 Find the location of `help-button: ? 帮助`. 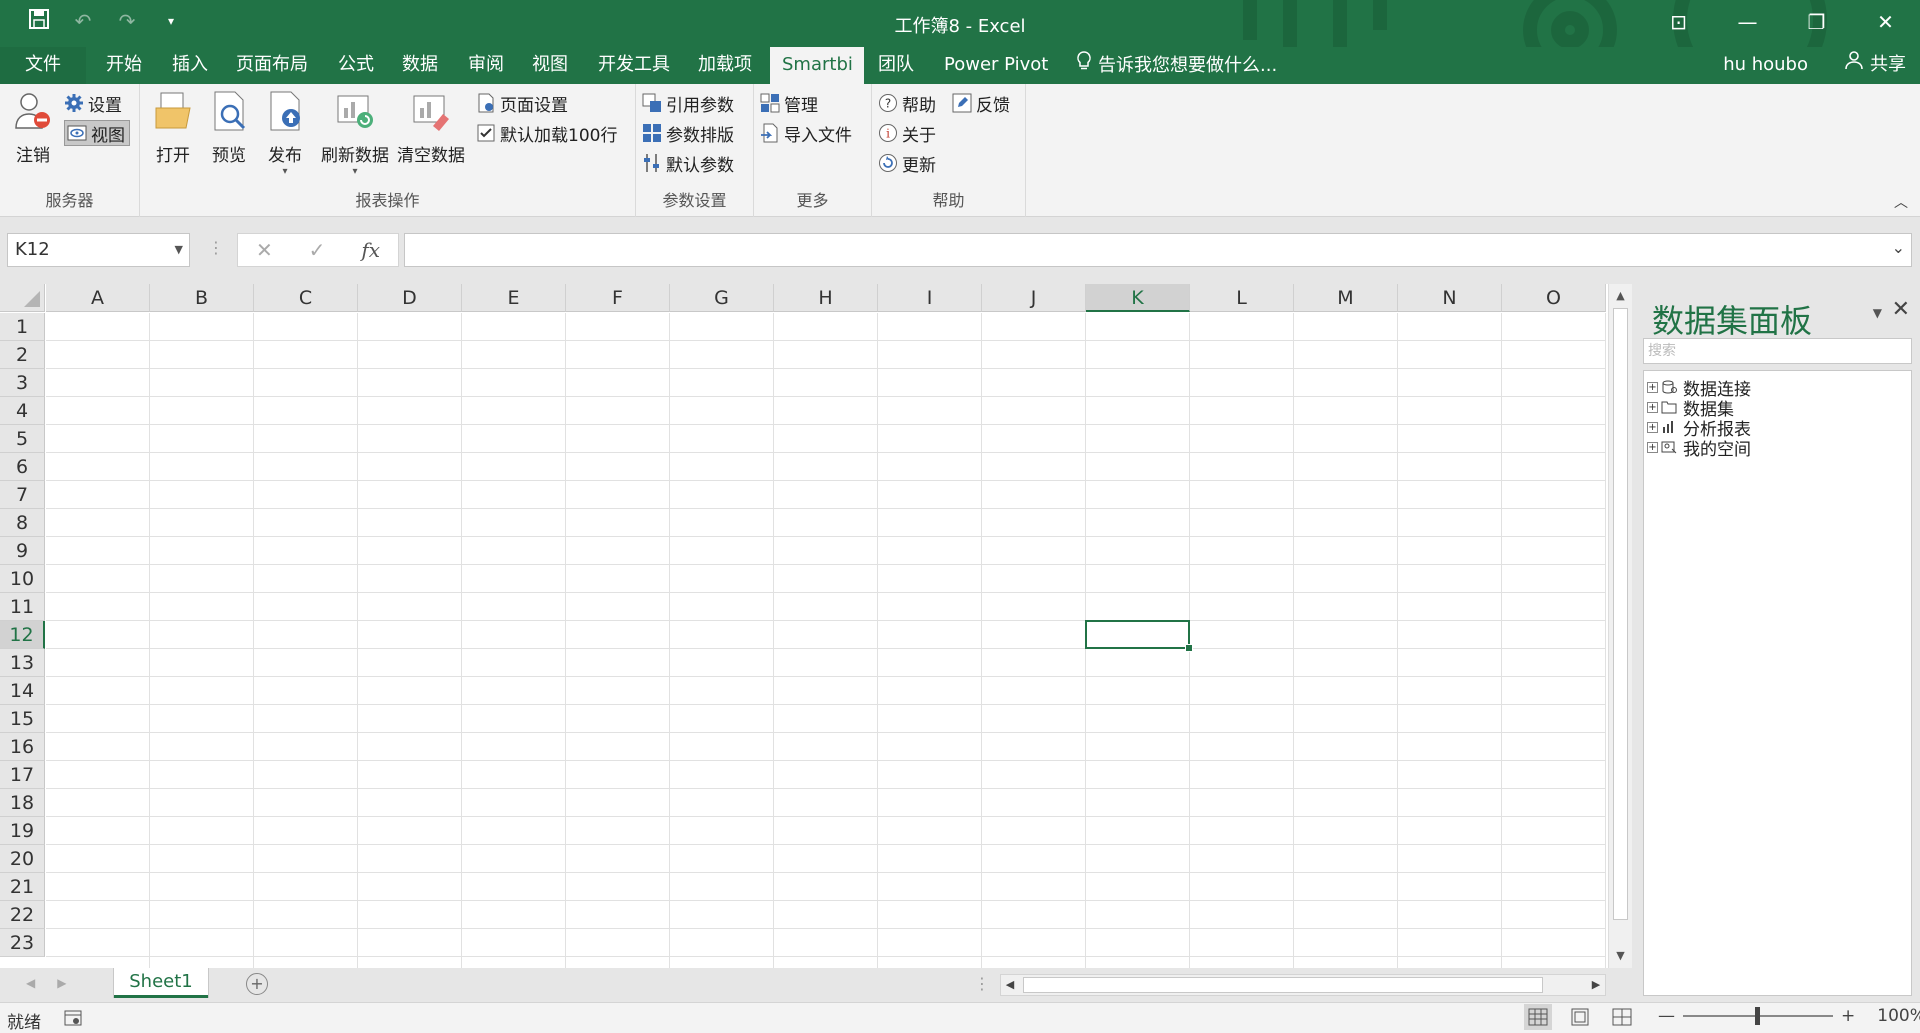

help-button: ? 帮助 is located at coordinates (907, 103).